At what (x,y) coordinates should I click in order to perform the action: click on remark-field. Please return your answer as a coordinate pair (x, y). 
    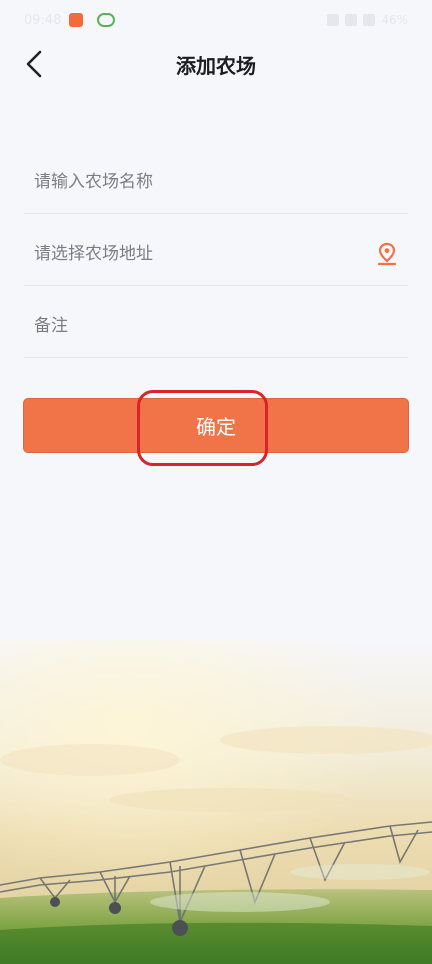
    Looking at the image, I should click on (216, 326).